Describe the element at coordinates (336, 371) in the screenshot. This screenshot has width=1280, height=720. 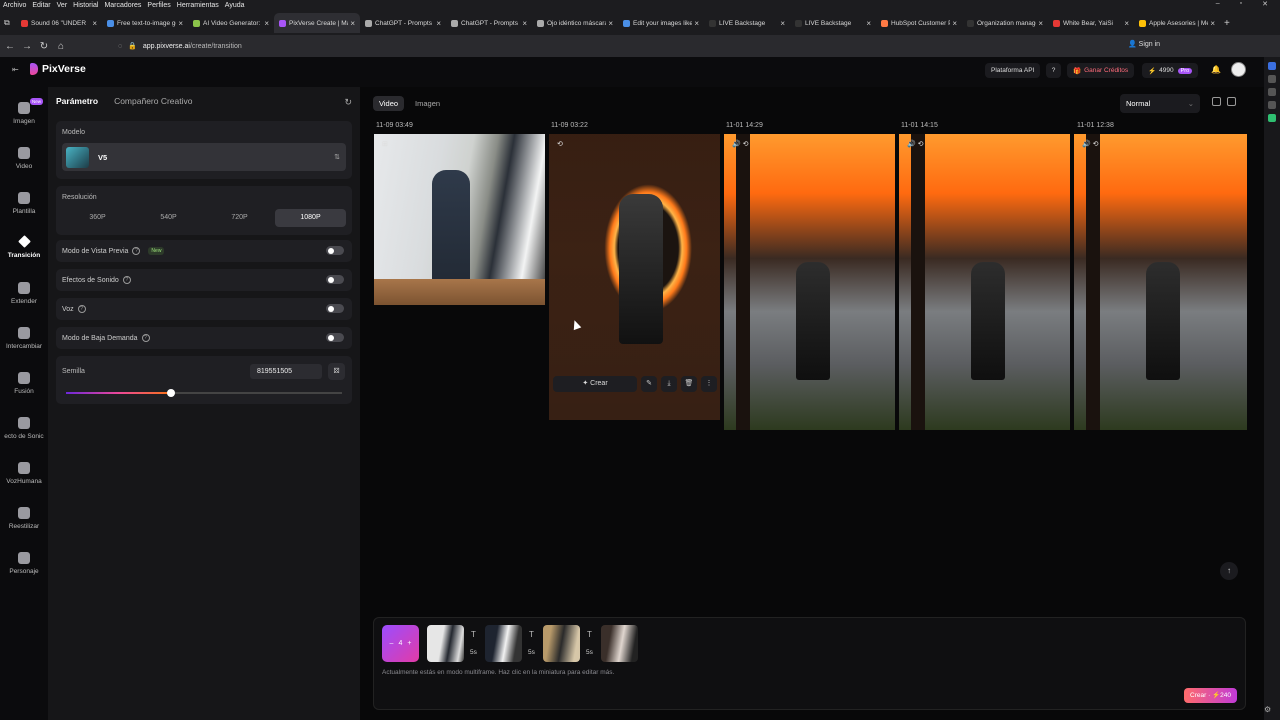
I see `dice-icon: ⚄` at that location.